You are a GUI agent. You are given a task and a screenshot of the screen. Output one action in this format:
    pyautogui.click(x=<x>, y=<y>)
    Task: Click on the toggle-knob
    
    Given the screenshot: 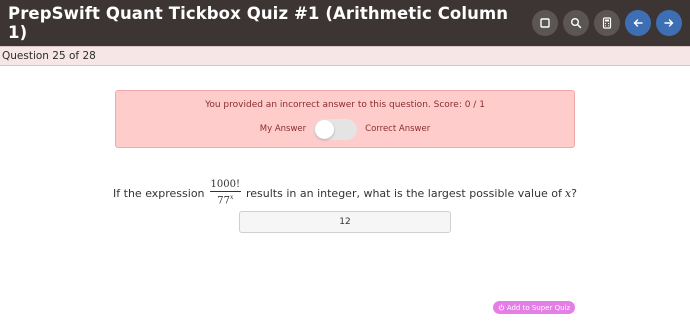 What is the action you would take?
    pyautogui.click(x=325, y=129)
    